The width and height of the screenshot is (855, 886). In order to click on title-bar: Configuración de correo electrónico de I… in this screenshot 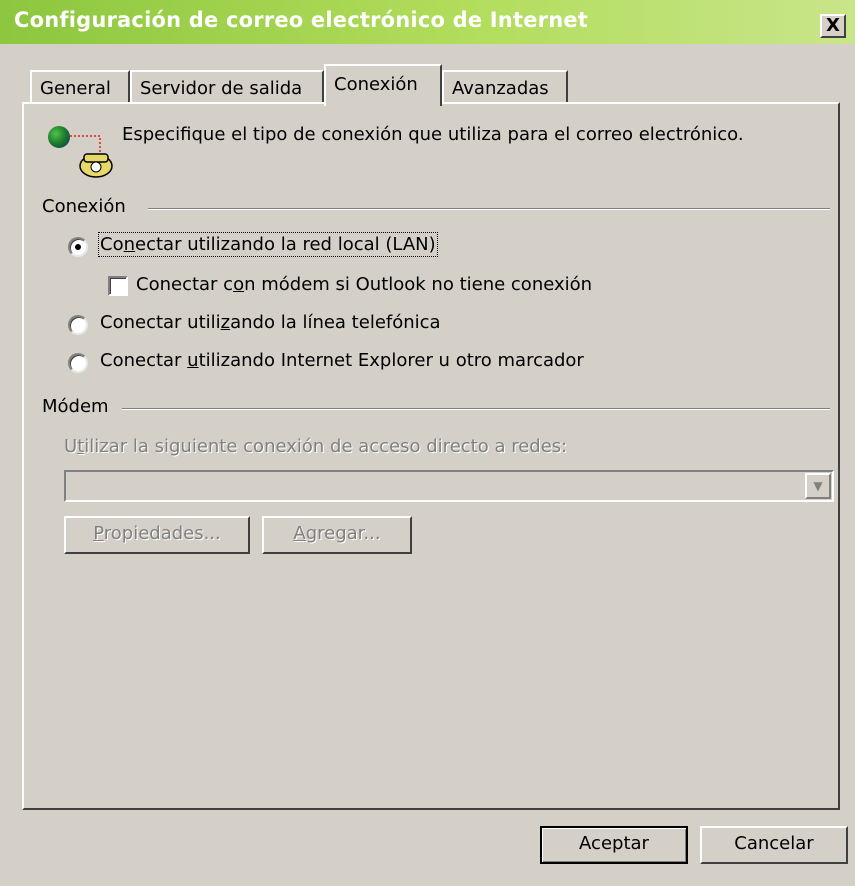, I will do `click(427, 22)`.